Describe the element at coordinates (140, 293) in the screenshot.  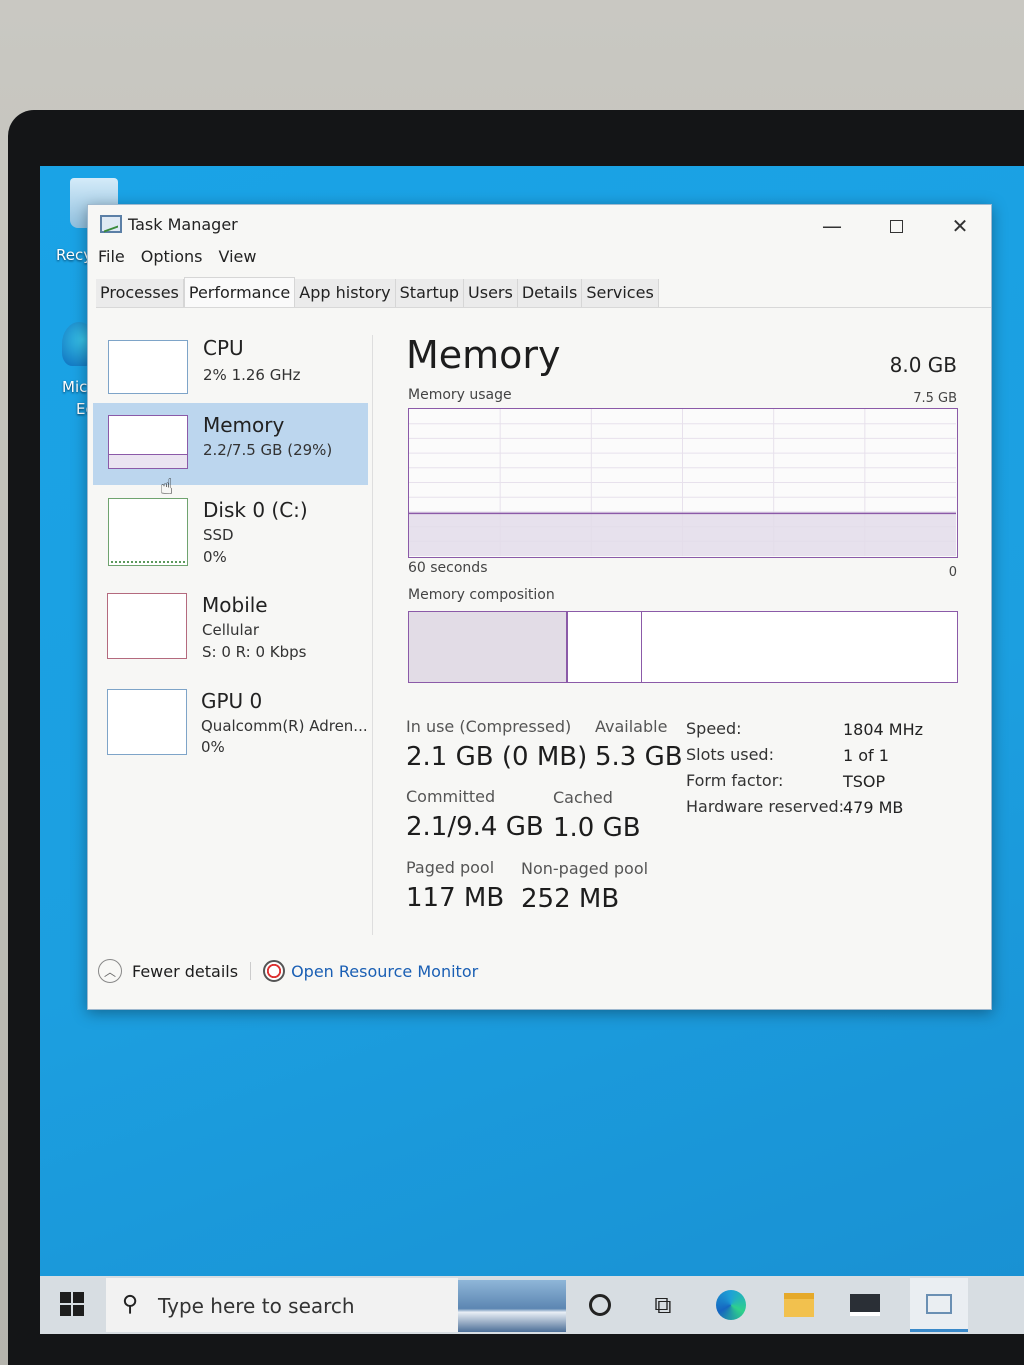
I see `tab-processes: Processes` at that location.